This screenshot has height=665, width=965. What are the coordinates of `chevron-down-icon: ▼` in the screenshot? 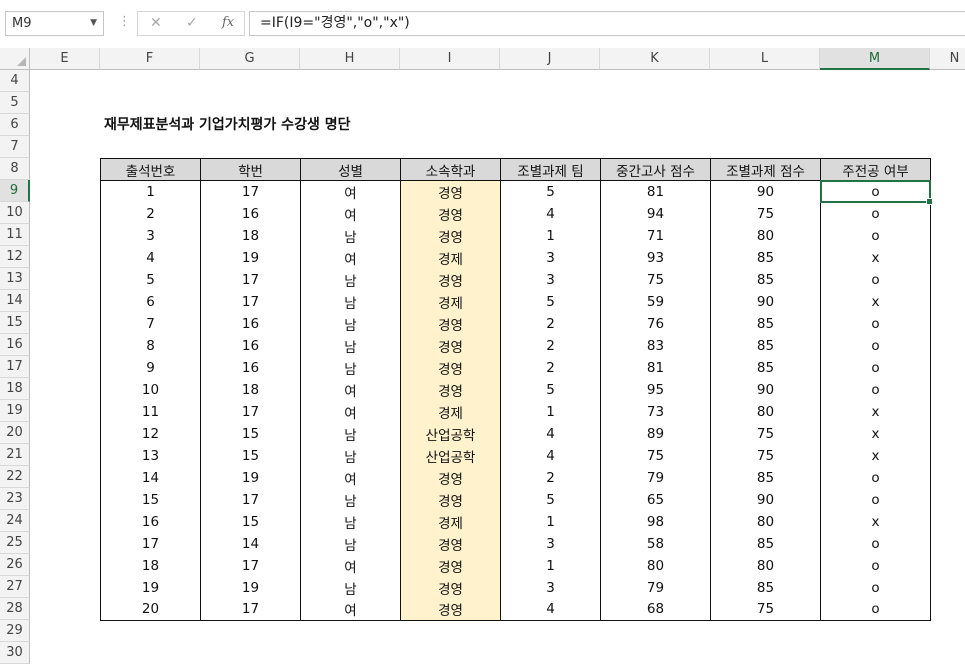 It's located at (93, 23).